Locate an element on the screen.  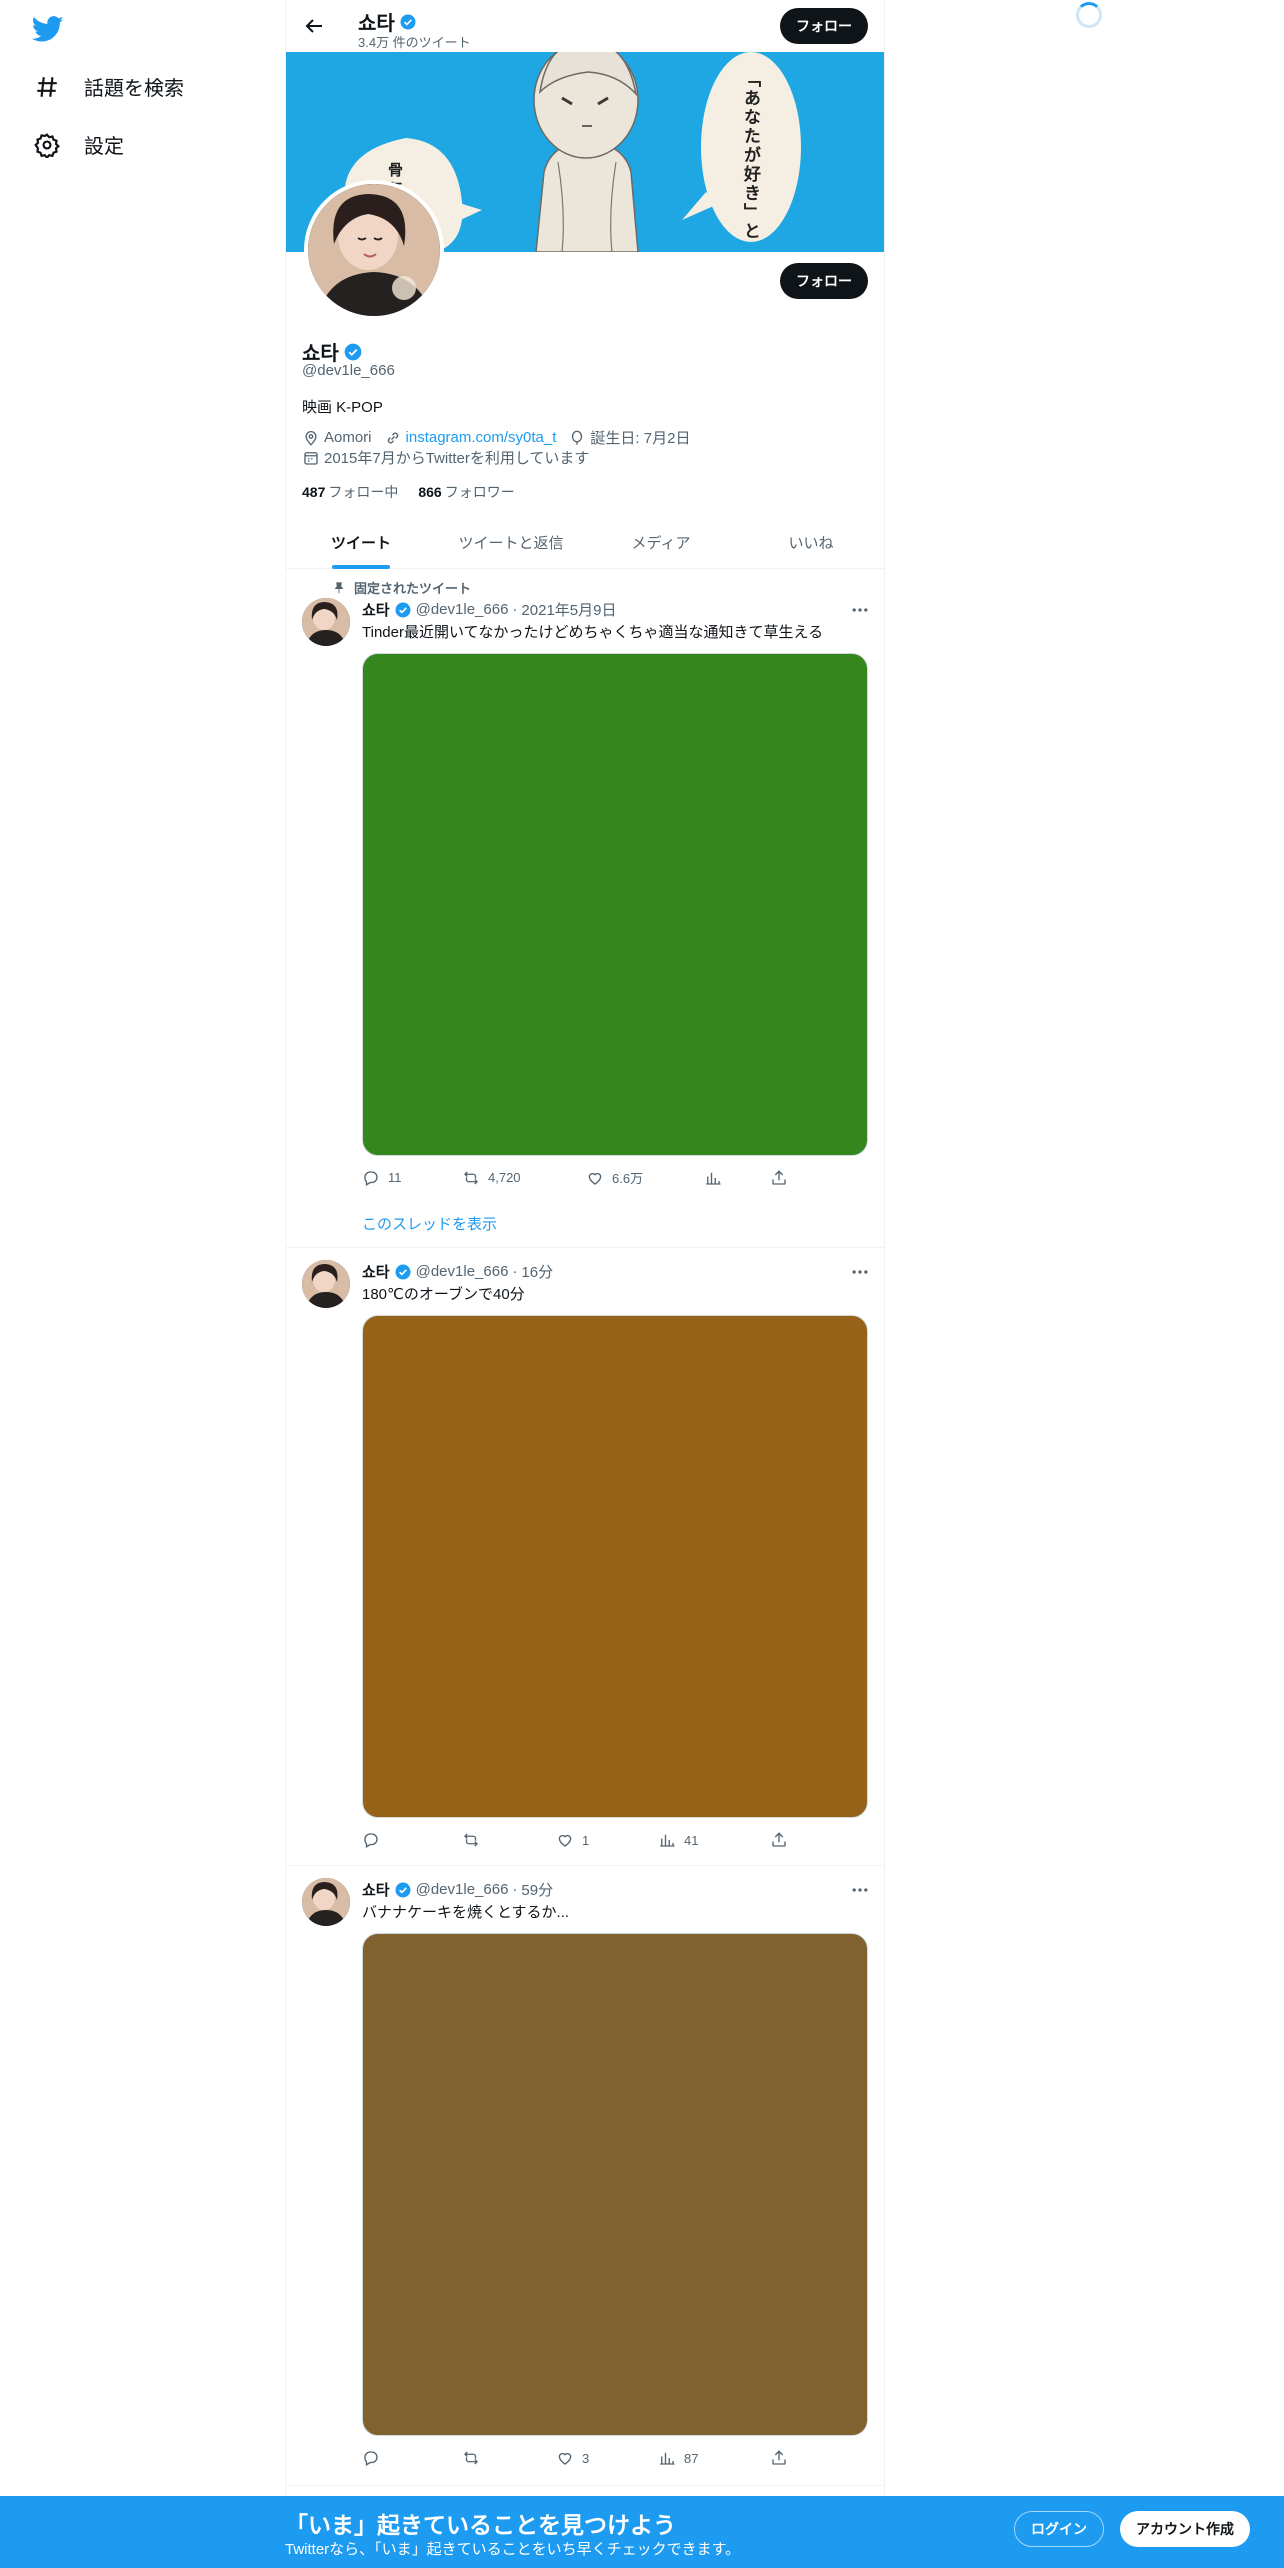
tab-tweets: ツイート is located at coordinates (361, 542).